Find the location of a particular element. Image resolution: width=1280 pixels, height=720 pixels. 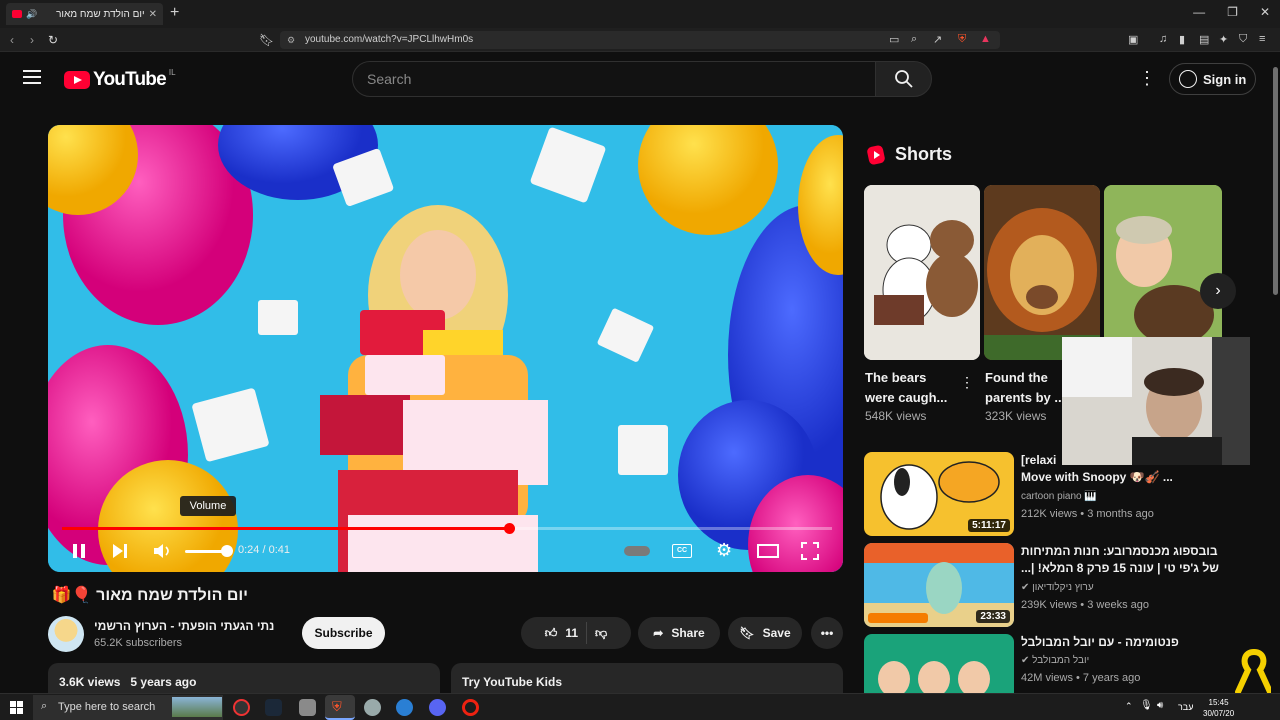

video-thumbnail: 5:11:17 is located at coordinates (939, 494).